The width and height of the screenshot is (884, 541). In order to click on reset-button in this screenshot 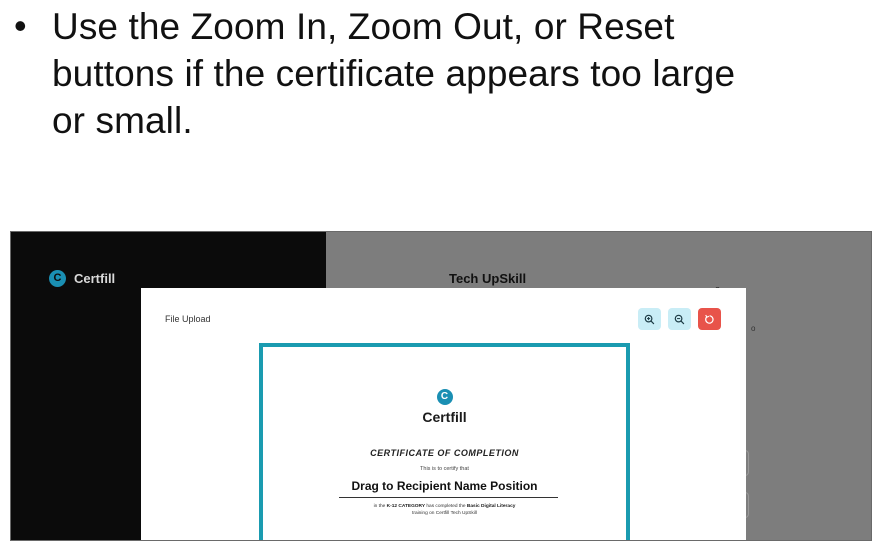, I will do `click(709, 319)`.